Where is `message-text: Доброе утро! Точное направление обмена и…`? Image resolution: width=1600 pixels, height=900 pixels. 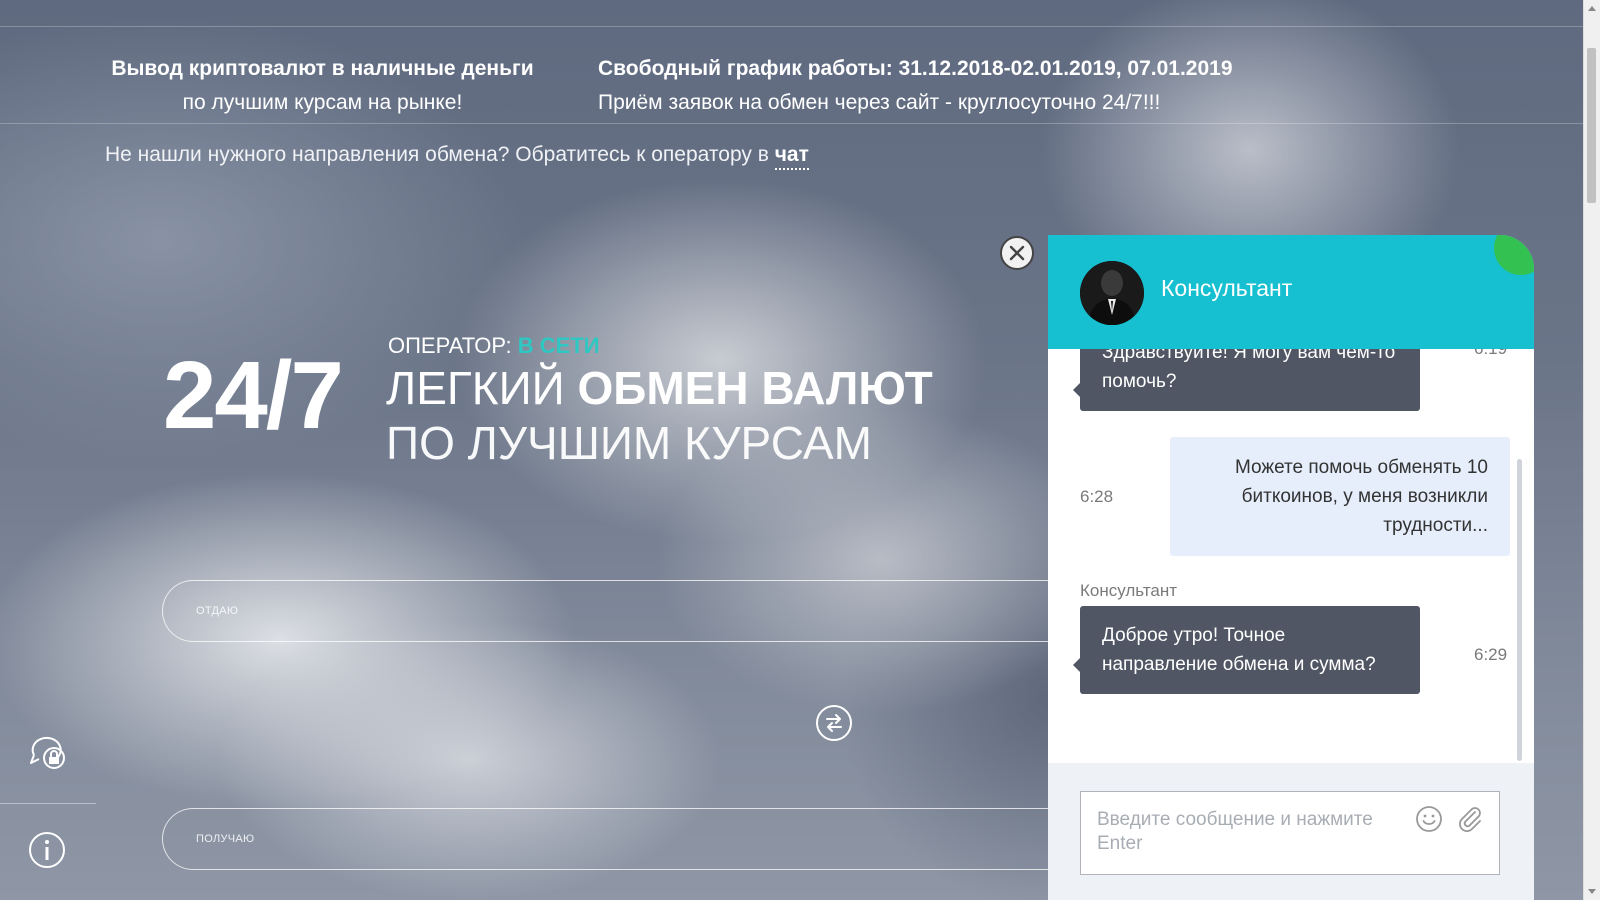 message-text: Доброе утро! Точное направление обмена и… is located at coordinates (1239, 650).